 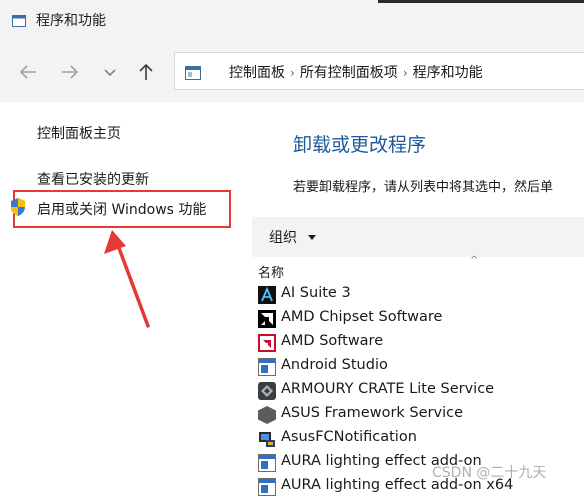 I want to click on navigation-bar: 控制面板 › 所有控制面板项 › 程序和功能, so click(x=292, y=71).